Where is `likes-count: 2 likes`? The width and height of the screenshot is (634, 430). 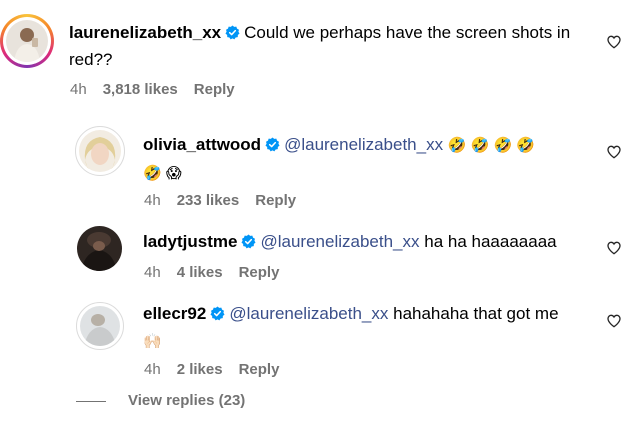 likes-count: 2 likes is located at coordinates (200, 369).